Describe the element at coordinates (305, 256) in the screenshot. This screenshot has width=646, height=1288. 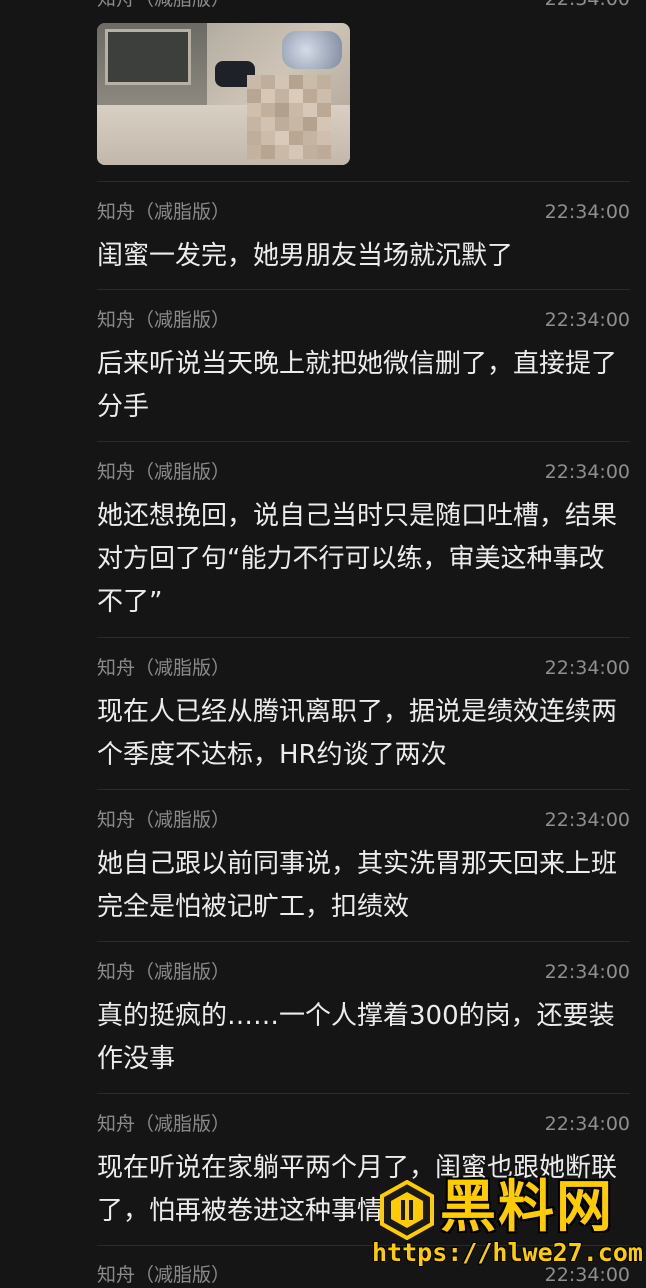
I see `message-text: 闺蜜一发完，她男朋友当场就沉默了` at that location.